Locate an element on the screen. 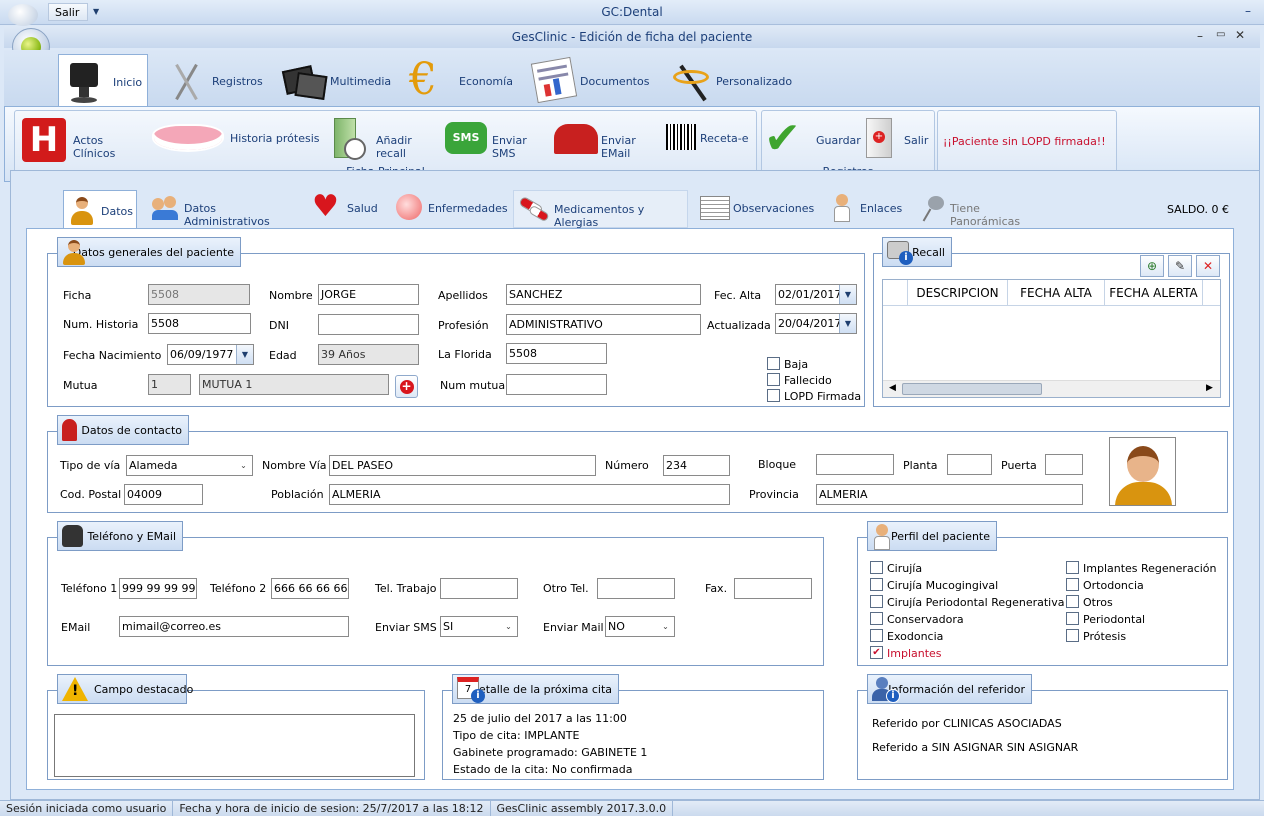 The image size is (1264, 816). recall-edit-icon: ✎ is located at coordinates (1180, 266).